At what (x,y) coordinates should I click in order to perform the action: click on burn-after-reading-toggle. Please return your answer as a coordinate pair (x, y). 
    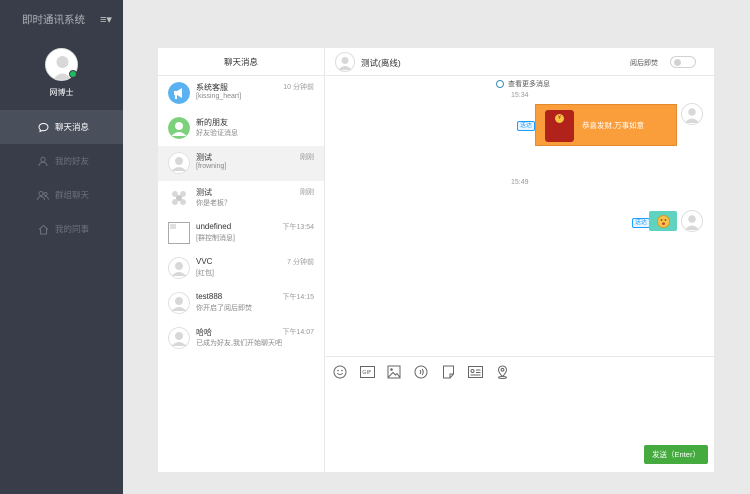
    Looking at the image, I should click on (683, 62).